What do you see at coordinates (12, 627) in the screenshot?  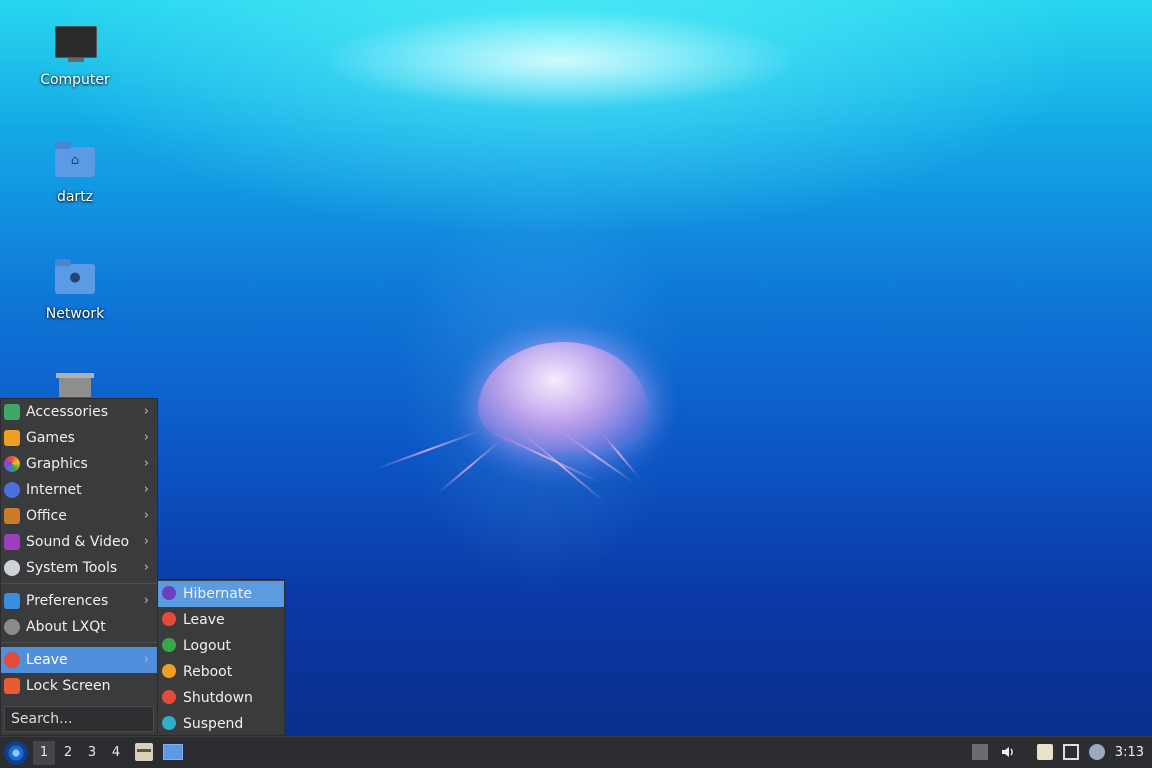 I see `info-icon` at bounding box center [12, 627].